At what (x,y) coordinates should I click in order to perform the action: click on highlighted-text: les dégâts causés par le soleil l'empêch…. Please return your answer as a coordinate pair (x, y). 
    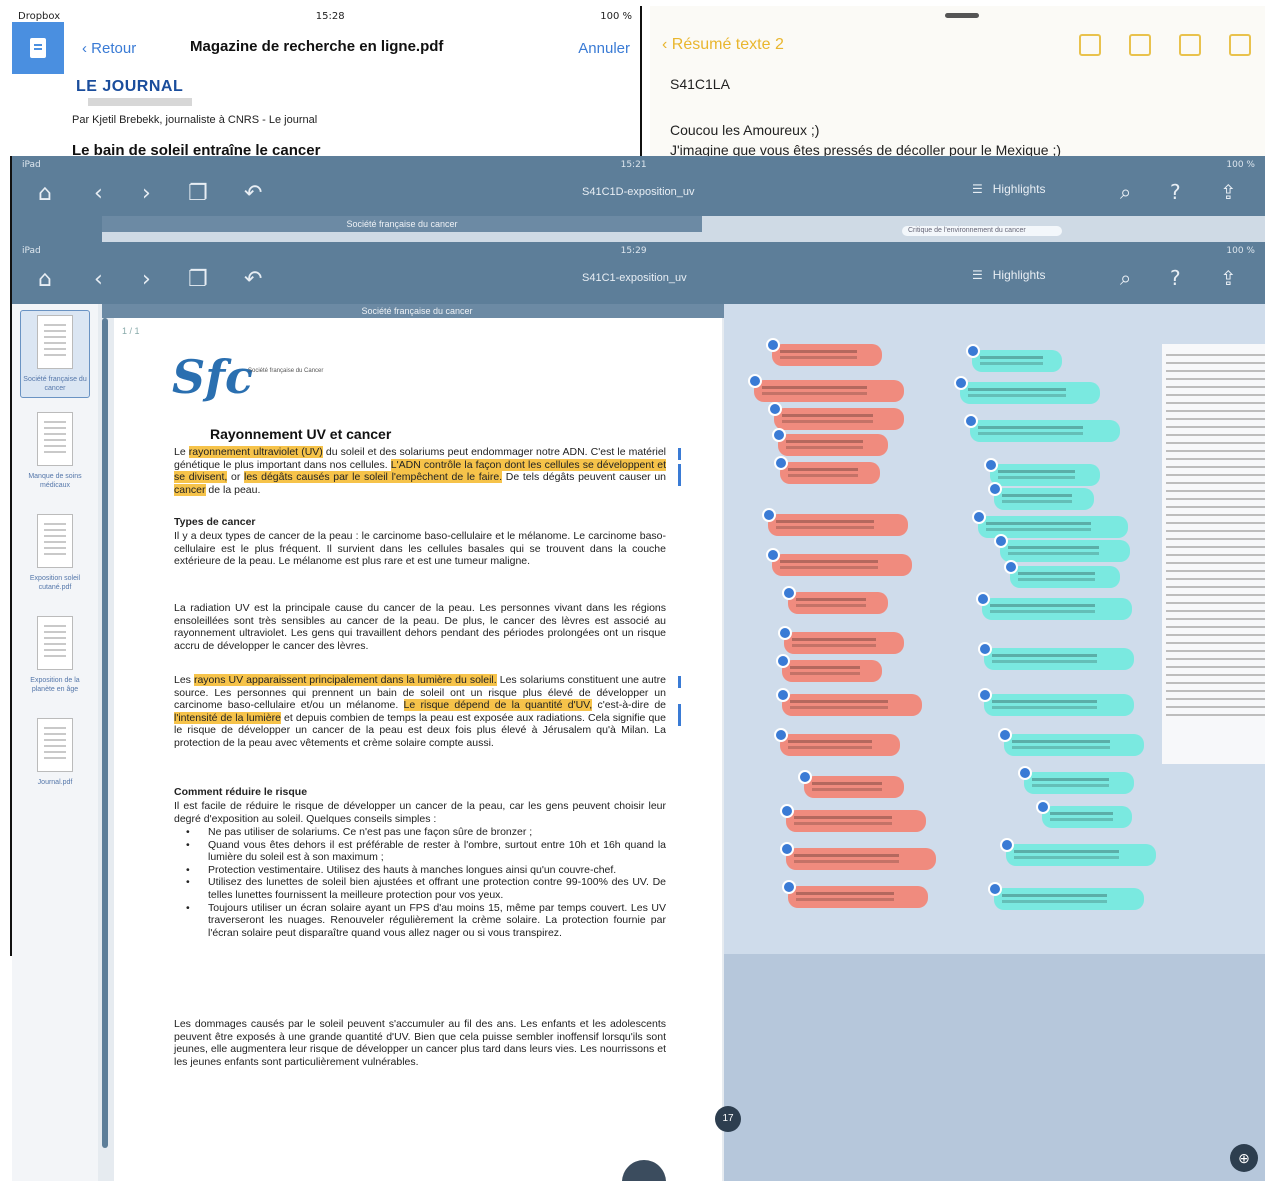
    Looking at the image, I should click on (373, 477).